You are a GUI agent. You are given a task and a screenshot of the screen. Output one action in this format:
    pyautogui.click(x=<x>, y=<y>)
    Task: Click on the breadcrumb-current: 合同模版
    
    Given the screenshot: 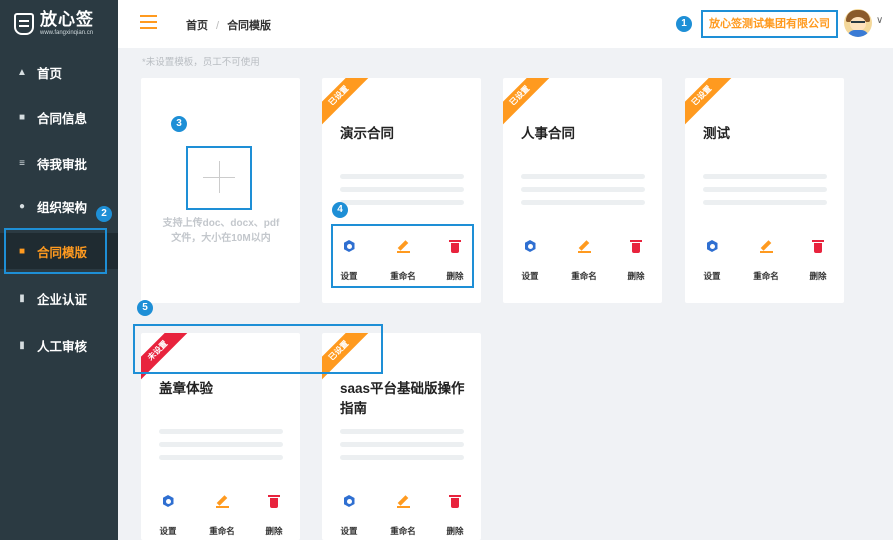 What is the action you would take?
    pyautogui.click(x=249, y=26)
    